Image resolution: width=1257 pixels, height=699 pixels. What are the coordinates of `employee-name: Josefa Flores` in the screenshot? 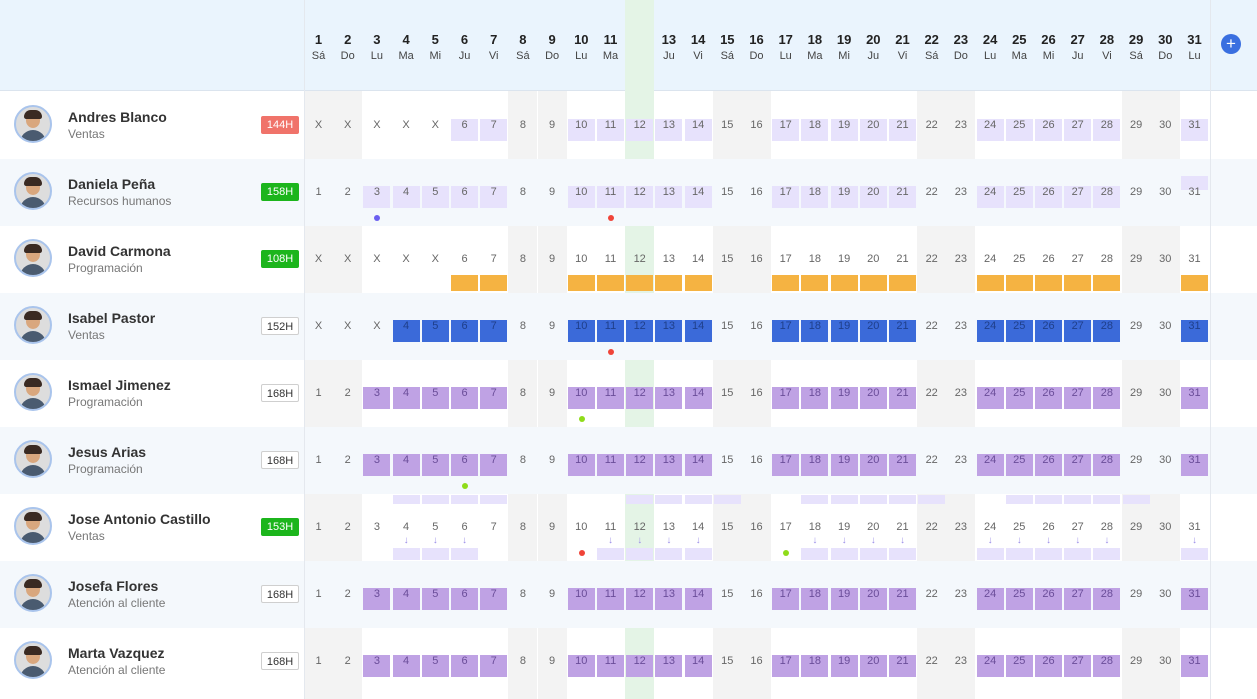 It's located at (113, 586).